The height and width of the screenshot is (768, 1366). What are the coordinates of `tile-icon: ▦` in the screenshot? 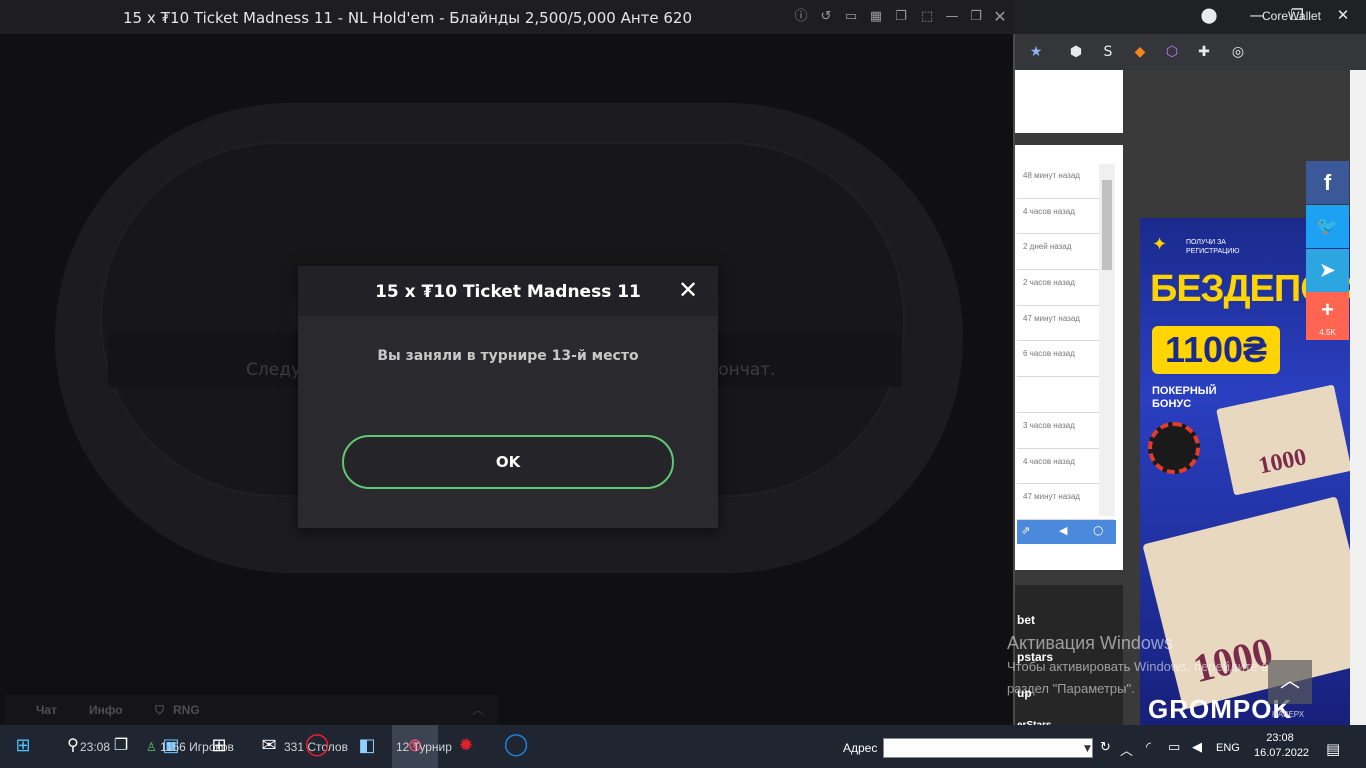 It's located at (876, 17).